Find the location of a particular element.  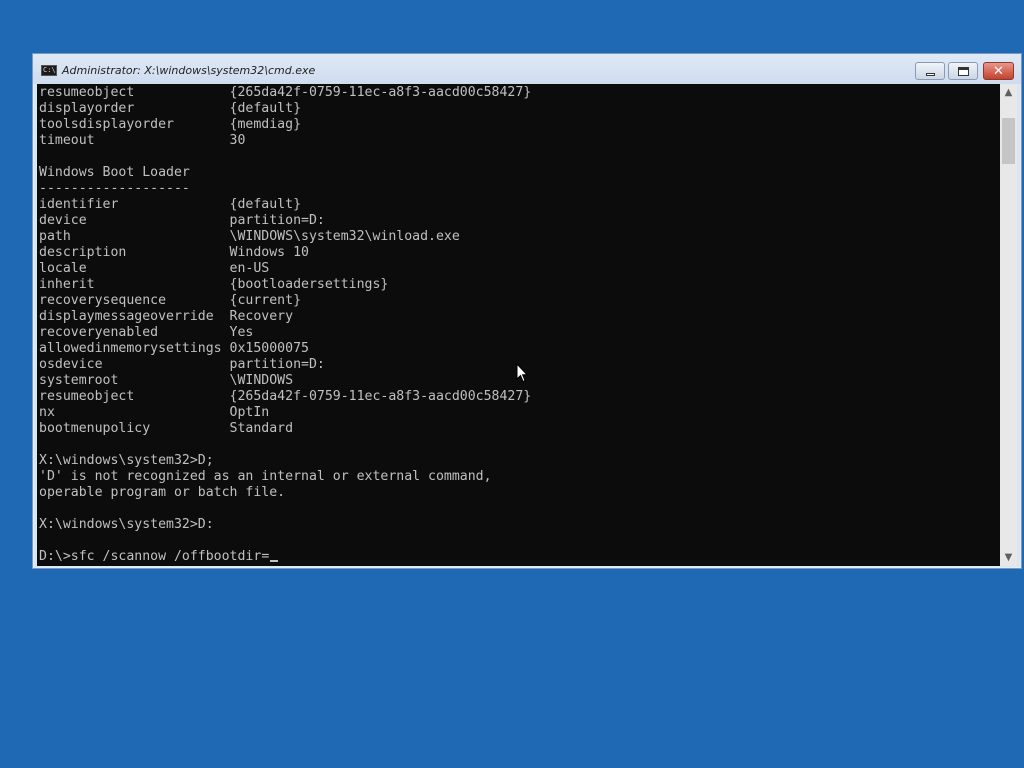

console-line: X:\windows\system32>D; is located at coordinates (126, 460).